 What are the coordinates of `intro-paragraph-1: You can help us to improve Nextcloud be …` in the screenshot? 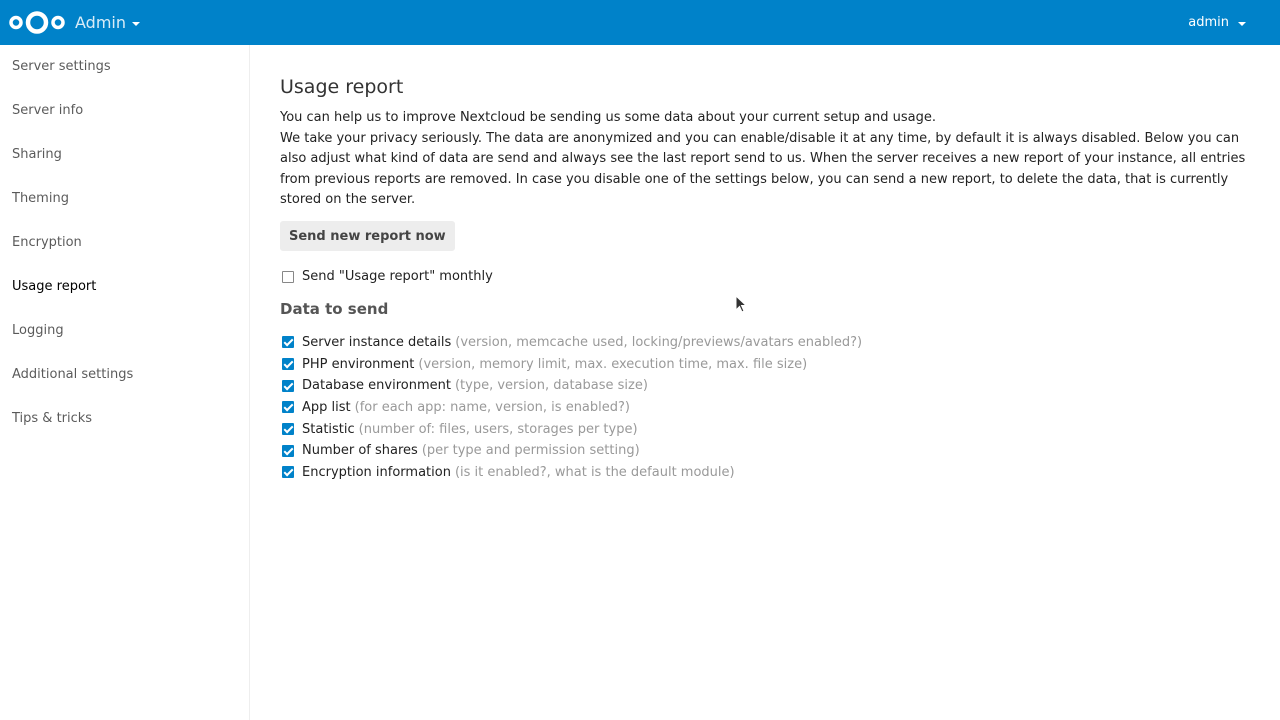 It's located at (608, 117).